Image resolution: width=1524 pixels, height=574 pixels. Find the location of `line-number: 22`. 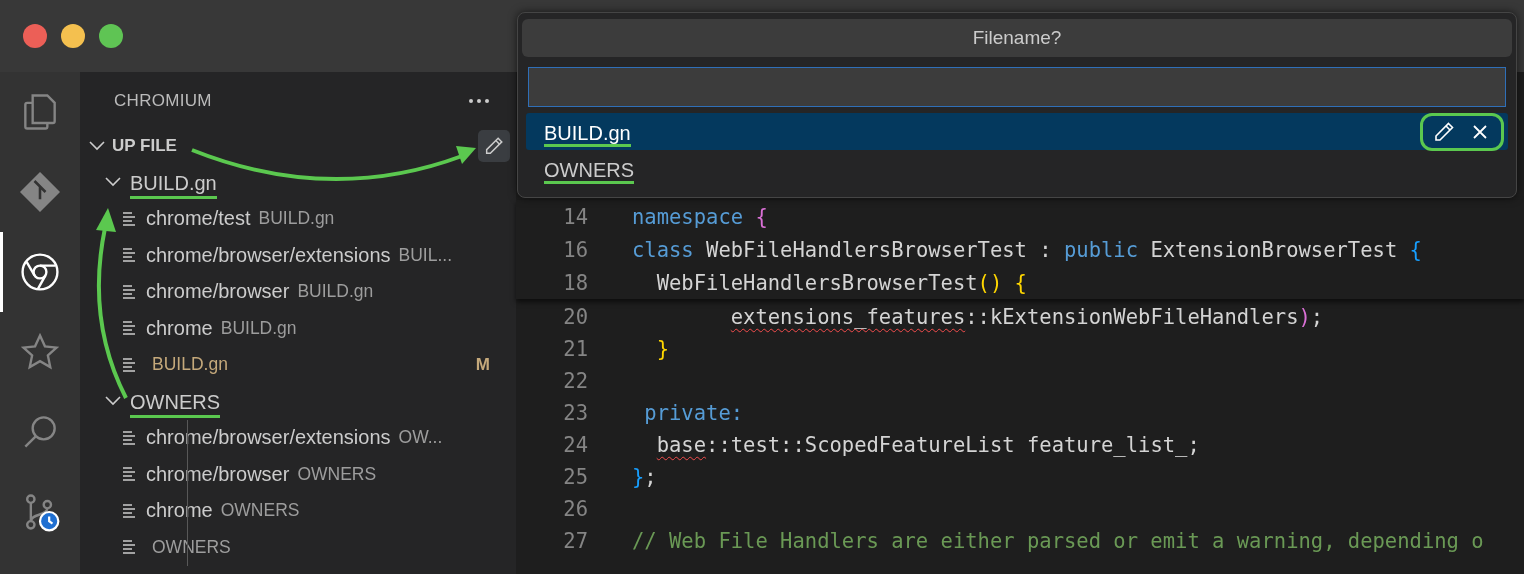

line-number: 22 is located at coordinates (575, 381).